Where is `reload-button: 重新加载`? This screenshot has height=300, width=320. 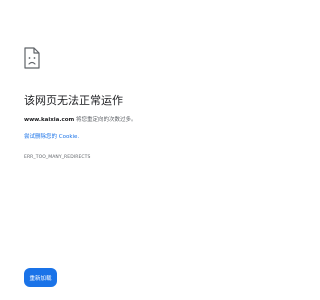
reload-button: 重新加载 is located at coordinates (40, 277).